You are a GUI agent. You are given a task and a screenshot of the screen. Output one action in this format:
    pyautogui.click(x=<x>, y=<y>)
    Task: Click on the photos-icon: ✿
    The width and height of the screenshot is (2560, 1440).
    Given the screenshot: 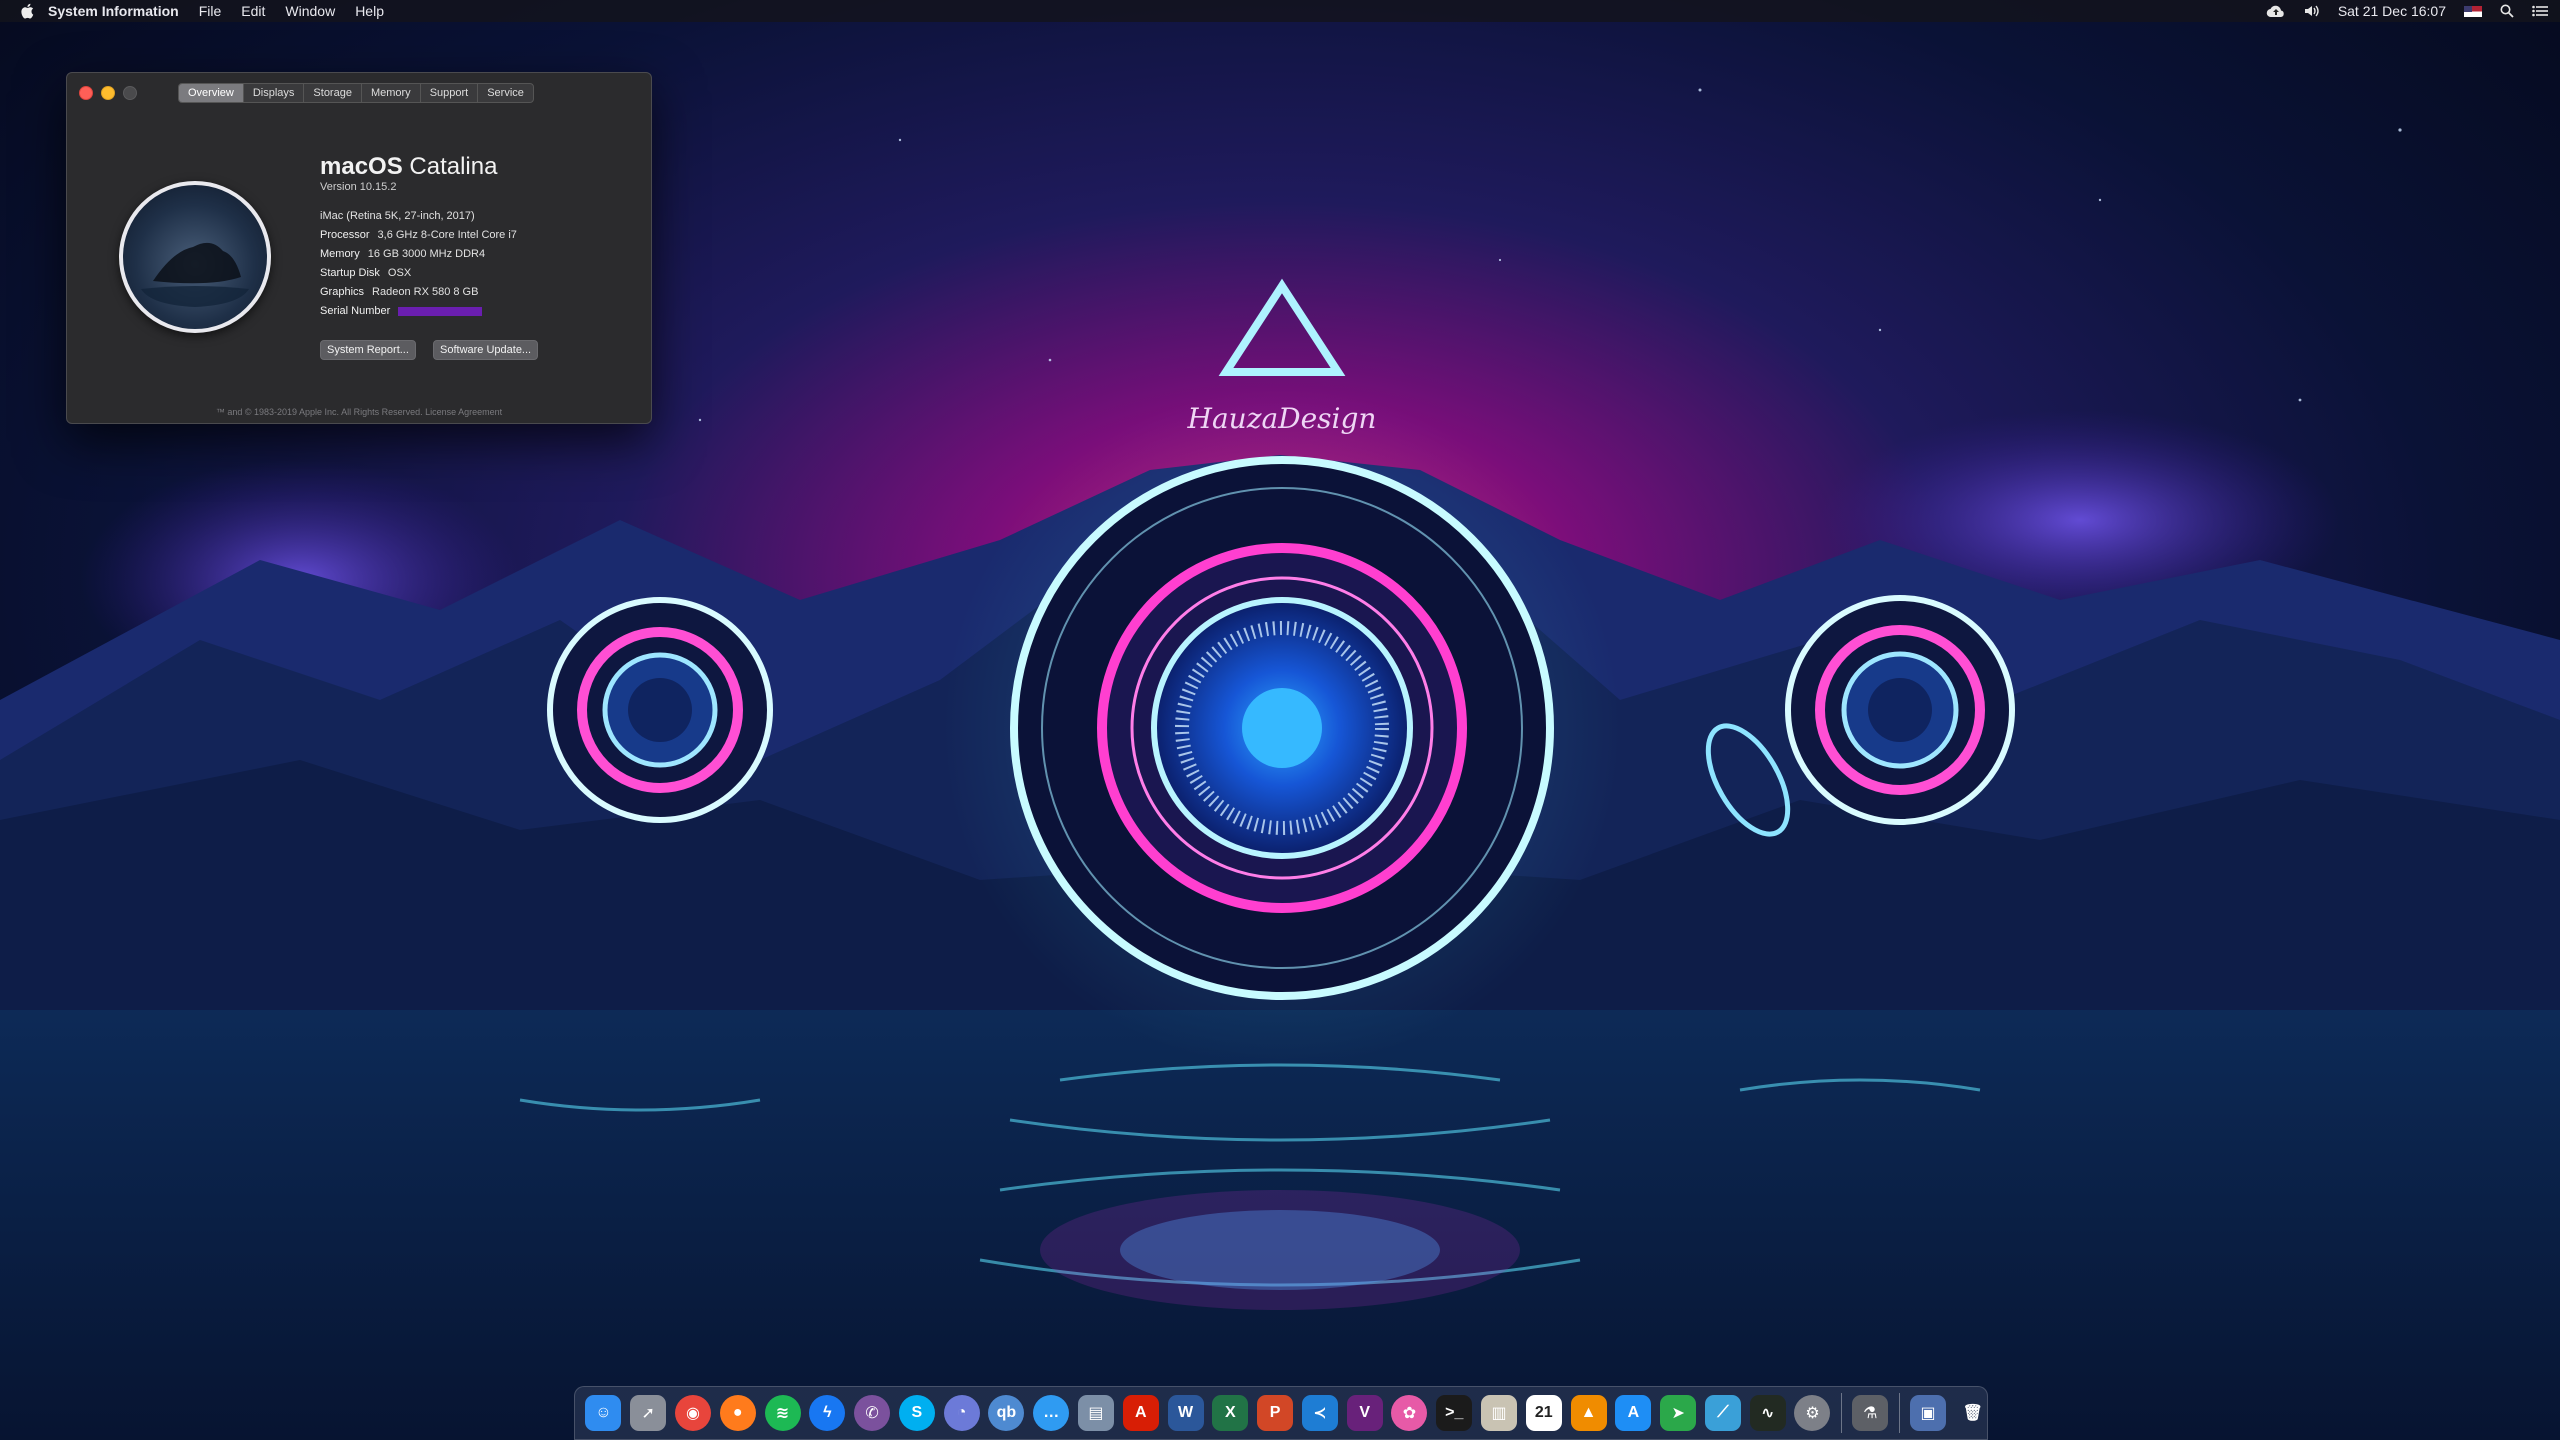 What is the action you would take?
    pyautogui.click(x=1409, y=1413)
    